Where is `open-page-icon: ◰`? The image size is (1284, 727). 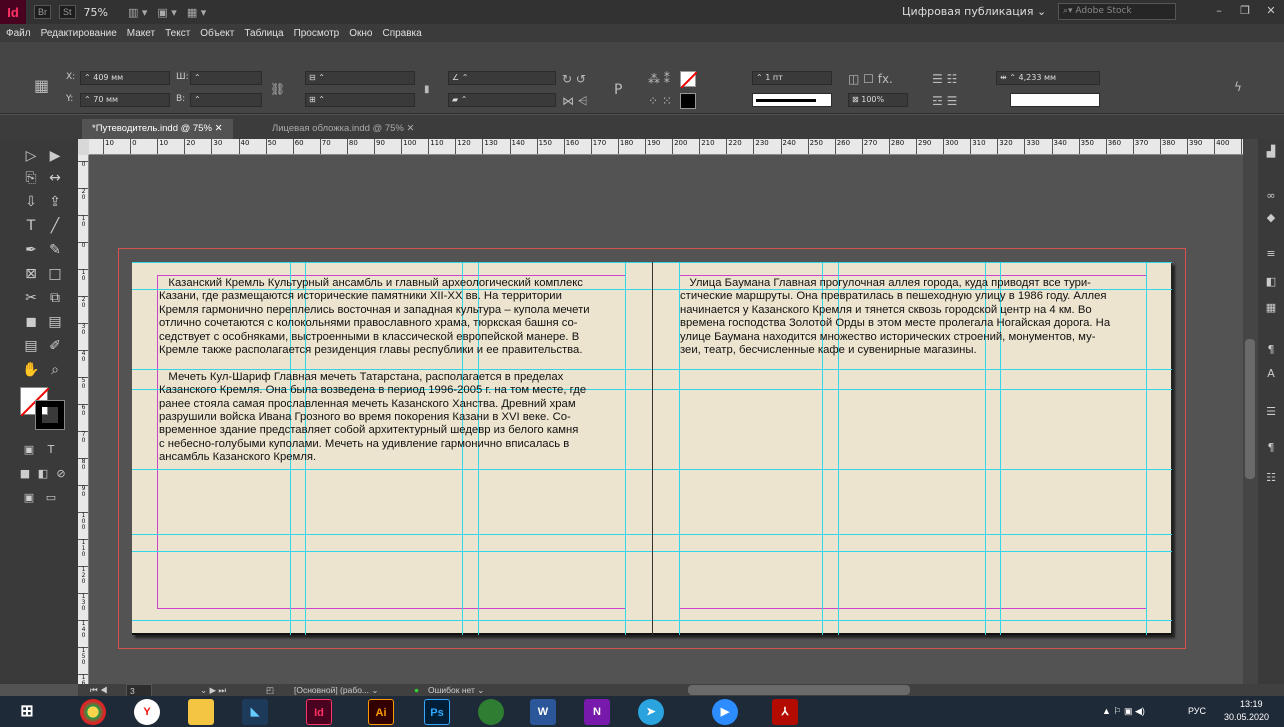
open-page-icon: ◰ is located at coordinates (270, 690).